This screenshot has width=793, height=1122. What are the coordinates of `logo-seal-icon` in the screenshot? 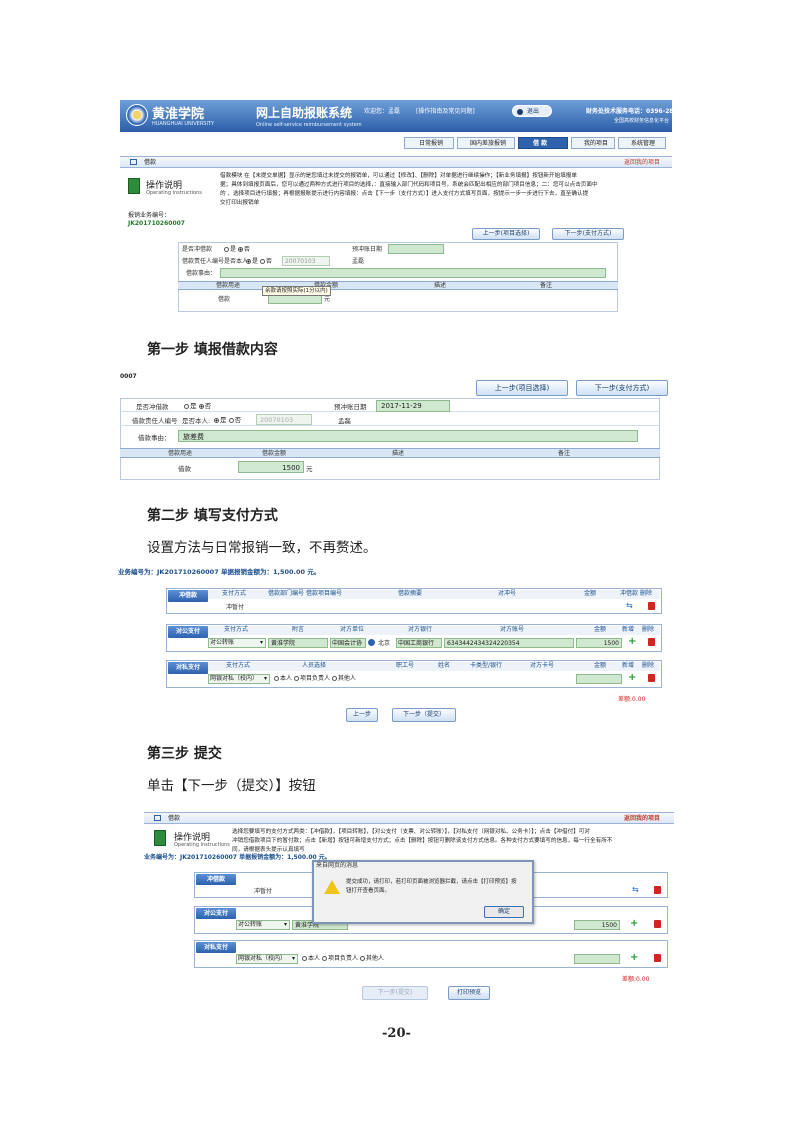 It's located at (137, 115).